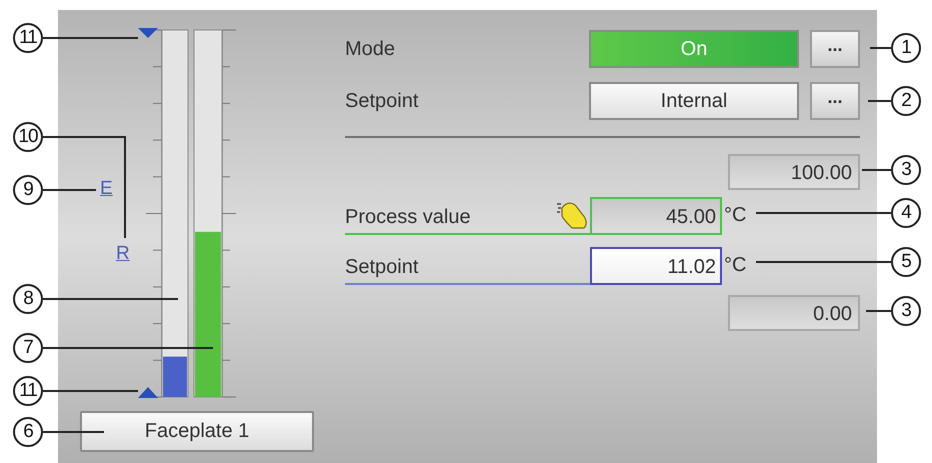 The width and height of the screenshot is (932, 463). What do you see at coordinates (794, 172) in the screenshot?
I see `high-limit-field: 100.00` at bounding box center [794, 172].